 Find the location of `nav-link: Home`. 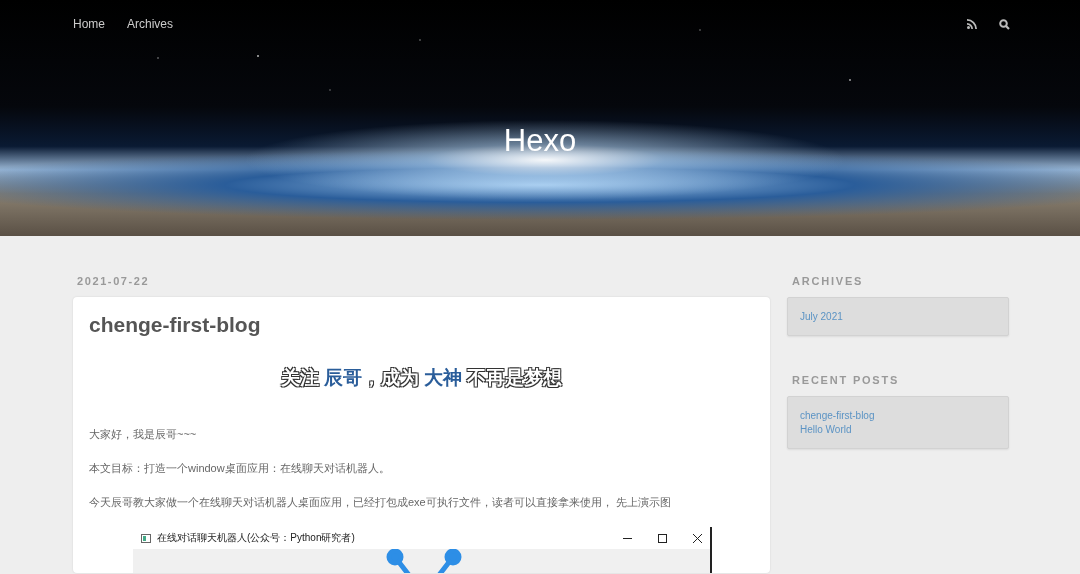

nav-link: Home is located at coordinates (89, 24).